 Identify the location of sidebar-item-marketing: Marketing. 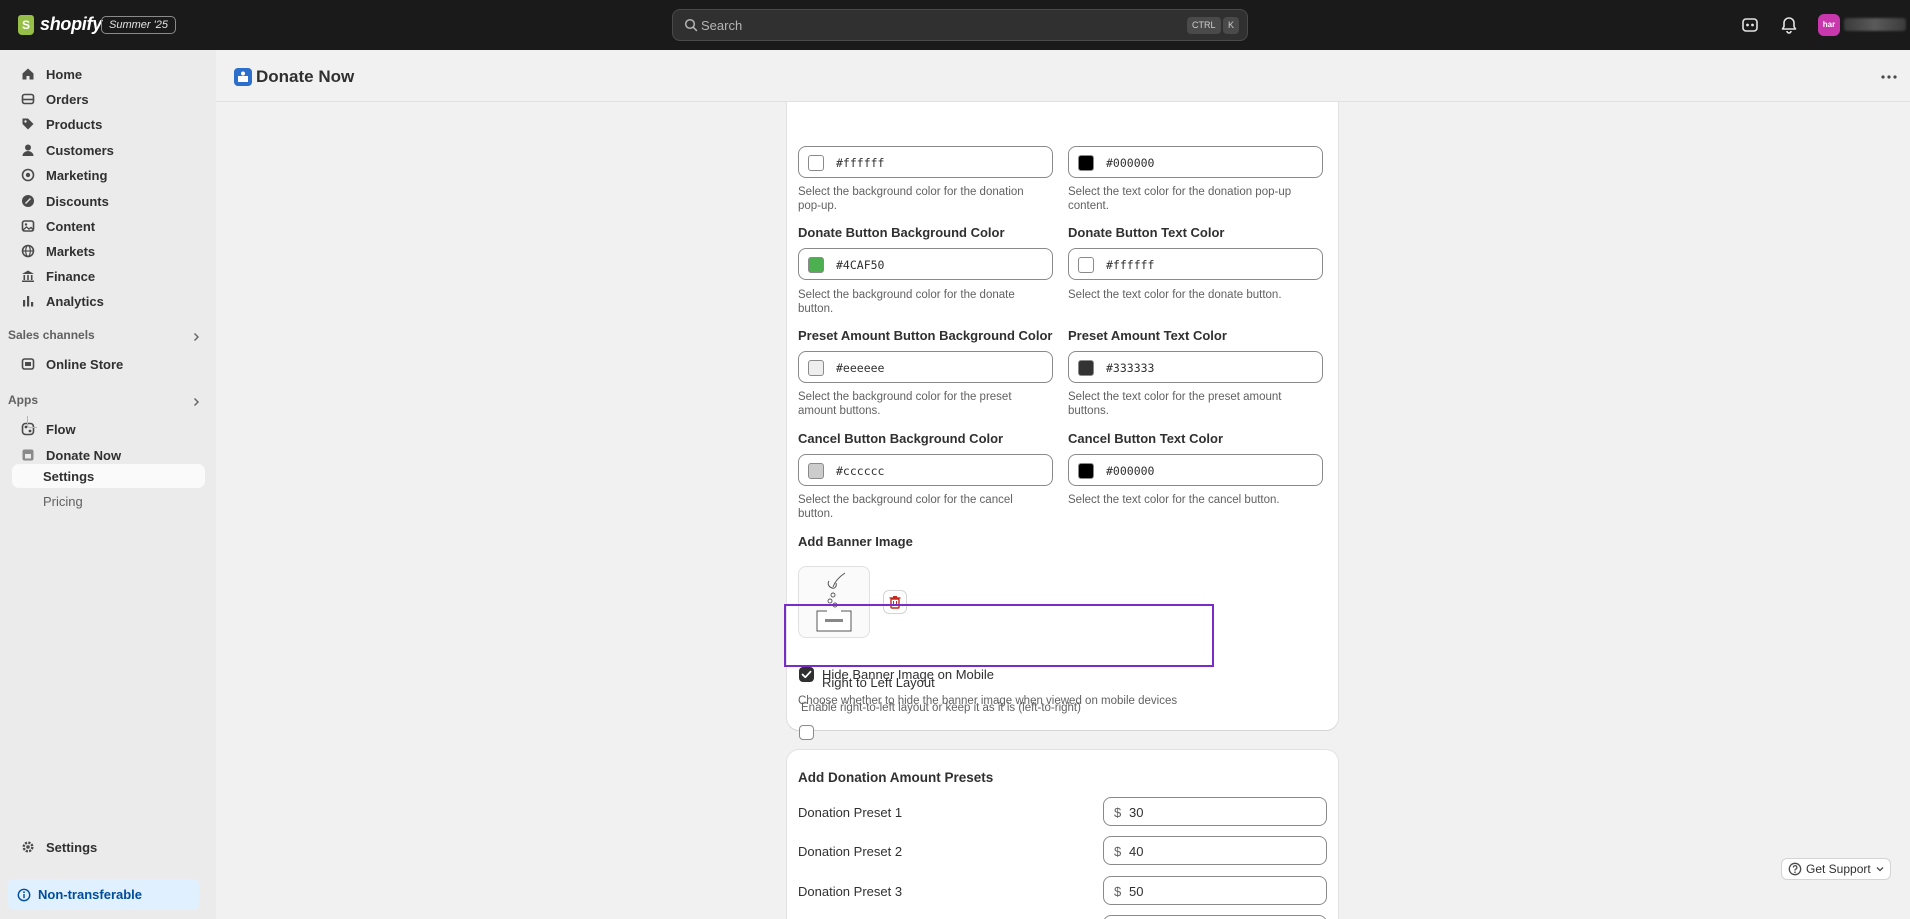
(108, 175).